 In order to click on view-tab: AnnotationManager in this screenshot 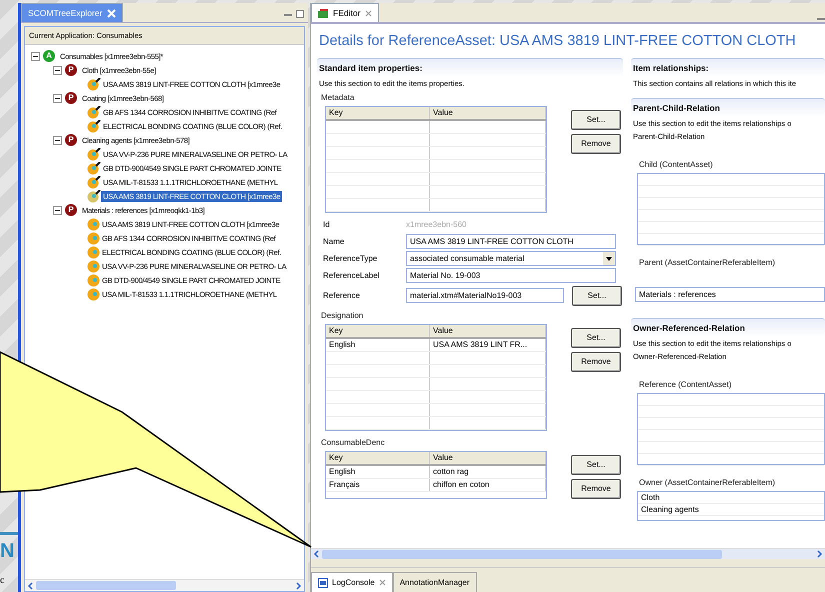, I will do `click(434, 582)`.